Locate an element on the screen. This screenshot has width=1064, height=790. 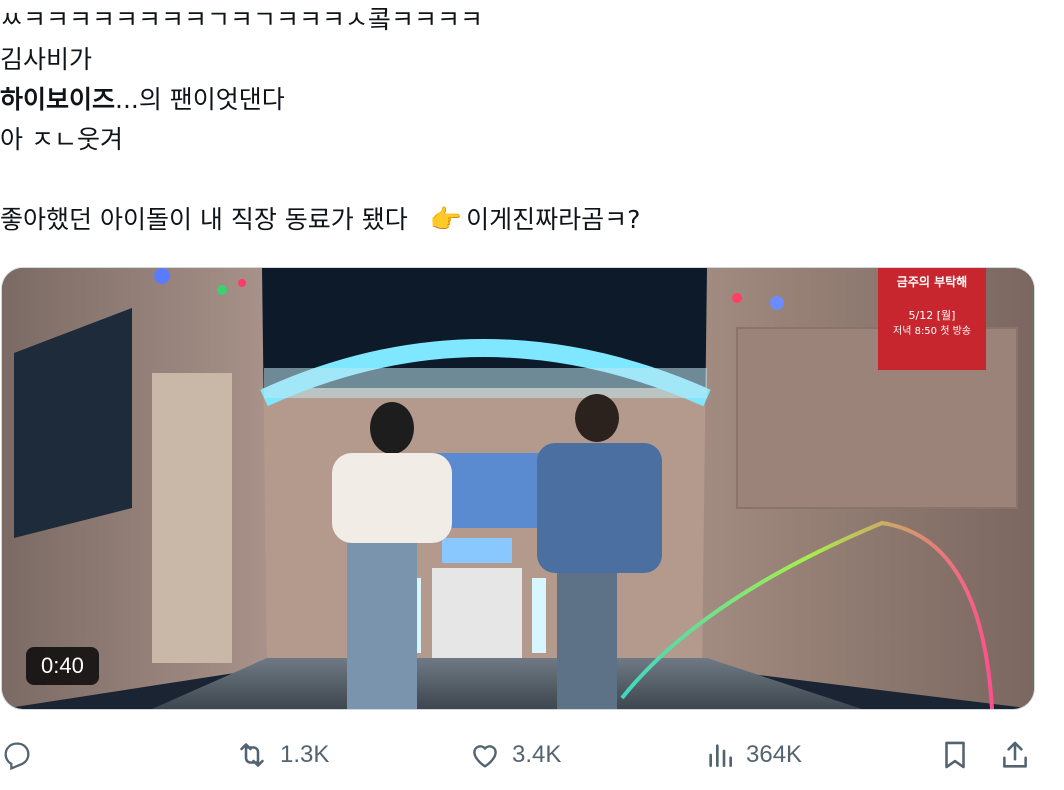
share-button is located at coordinates (1015, 755).